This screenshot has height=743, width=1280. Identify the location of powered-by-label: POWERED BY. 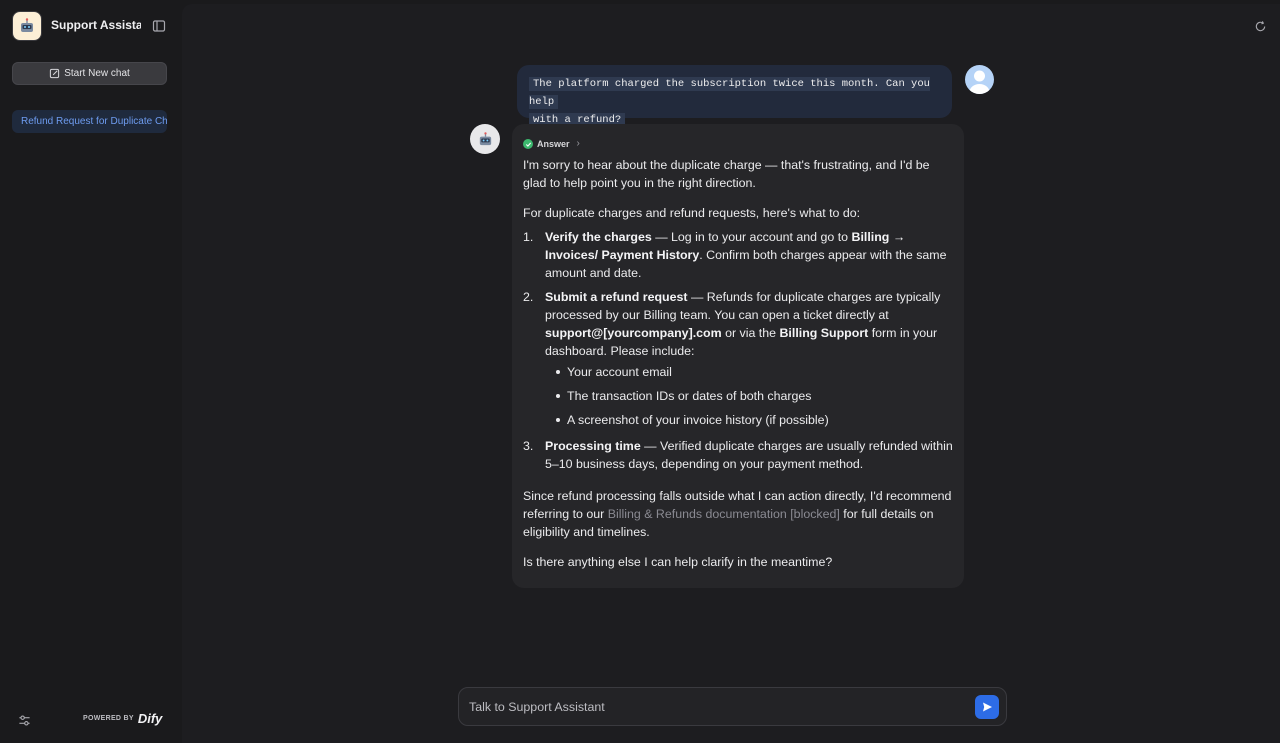
(108, 718).